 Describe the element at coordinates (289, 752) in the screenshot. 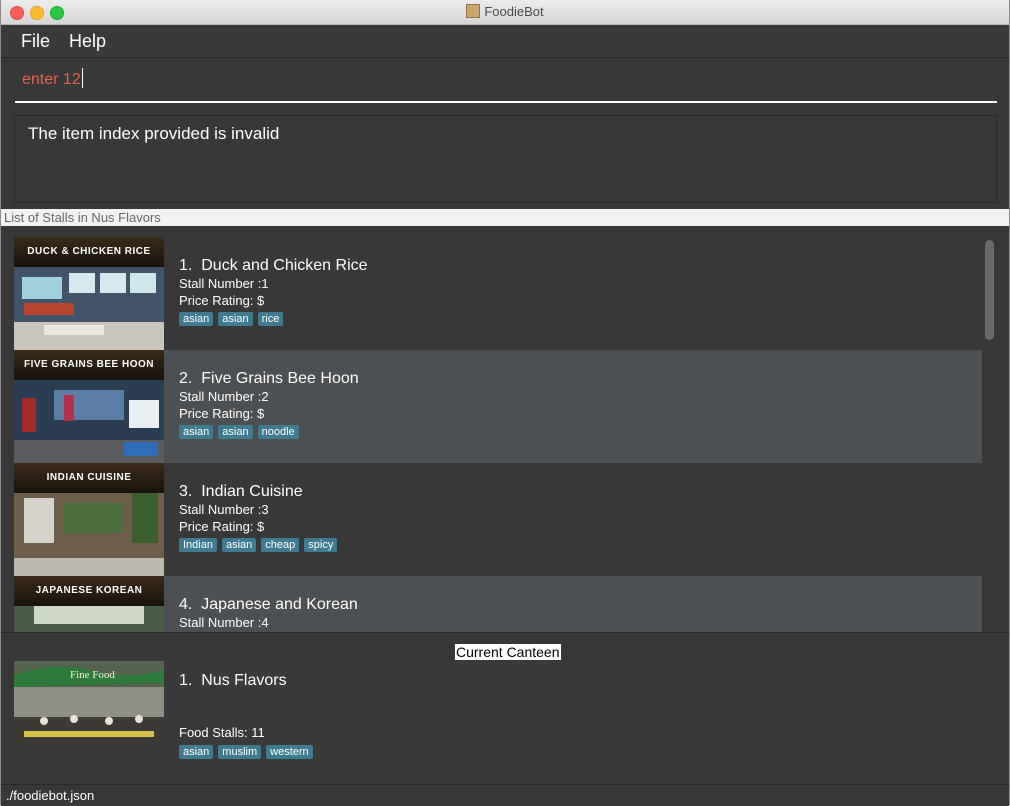

I see `tag-badge: western` at that location.